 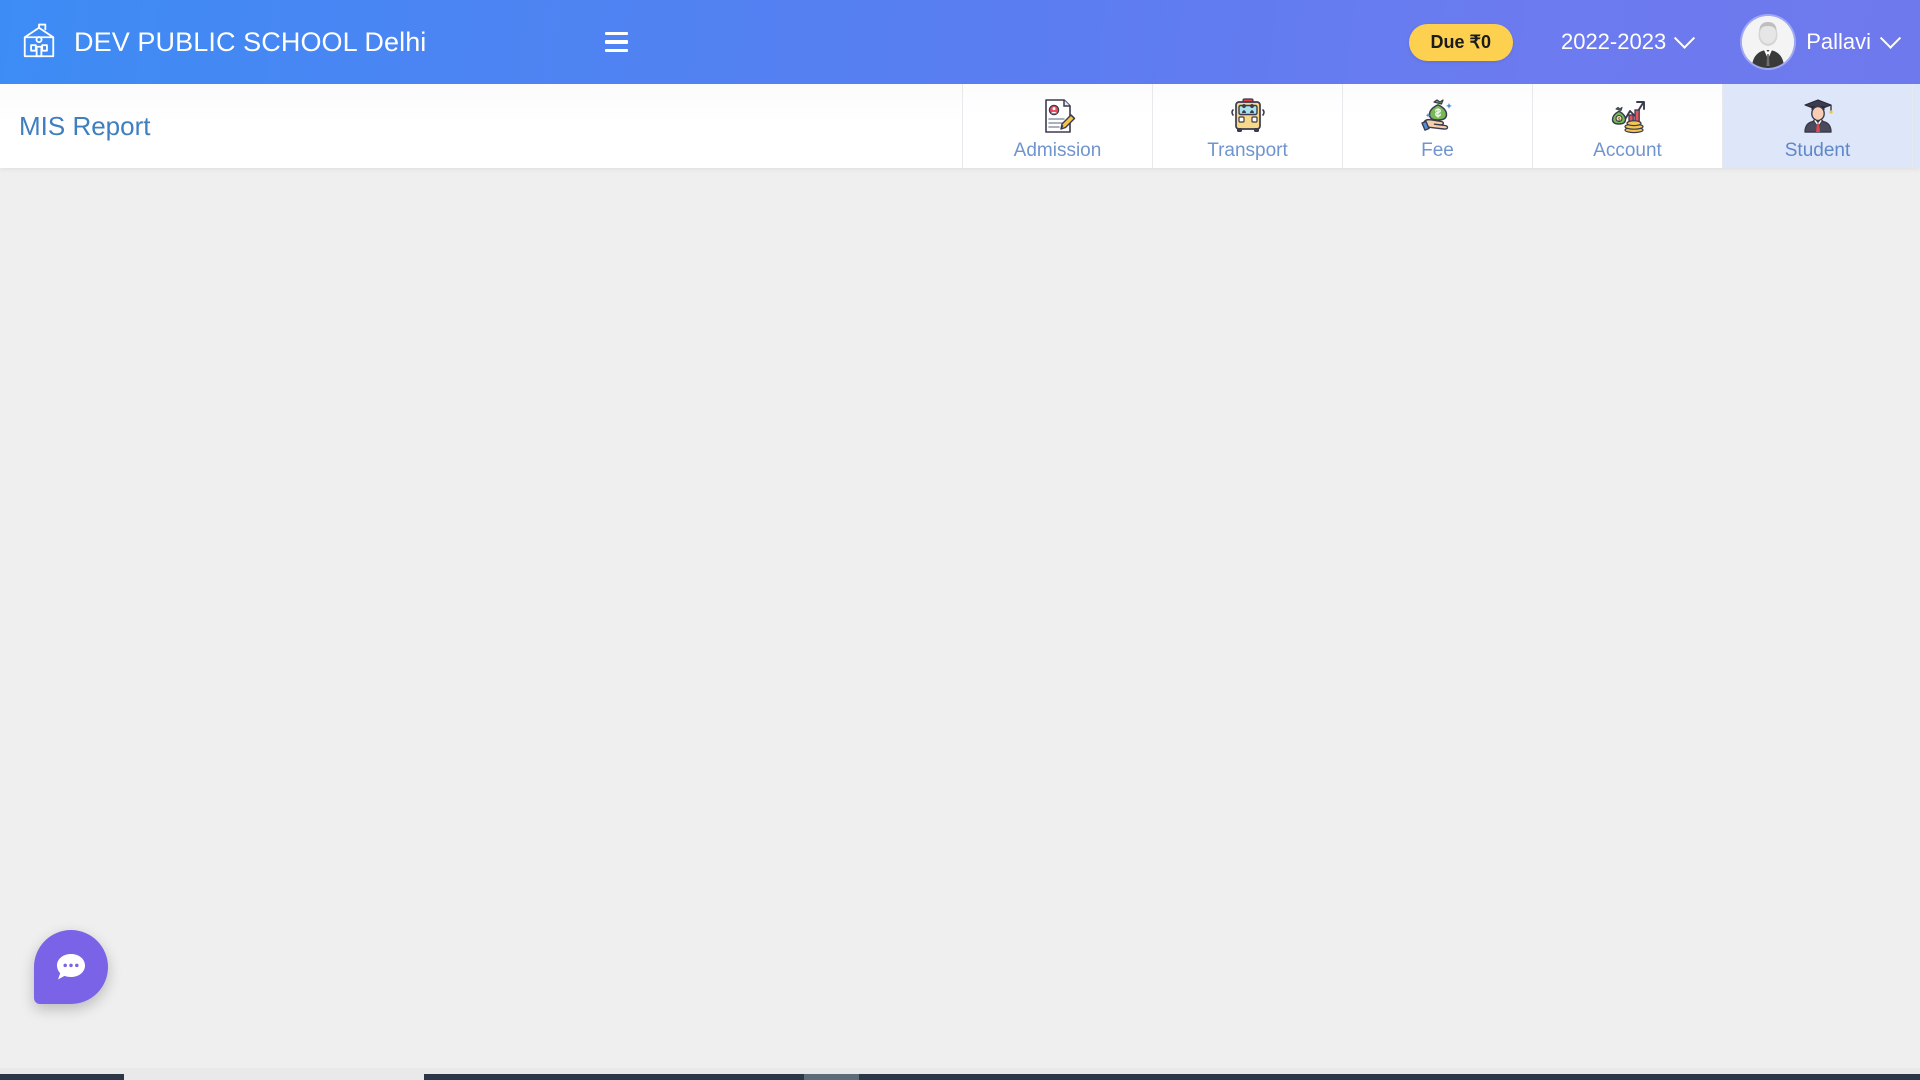 What do you see at coordinates (250, 41) in the screenshot?
I see `school-name: DEV PUBLIC SCHOOL Delhi` at bounding box center [250, 41].